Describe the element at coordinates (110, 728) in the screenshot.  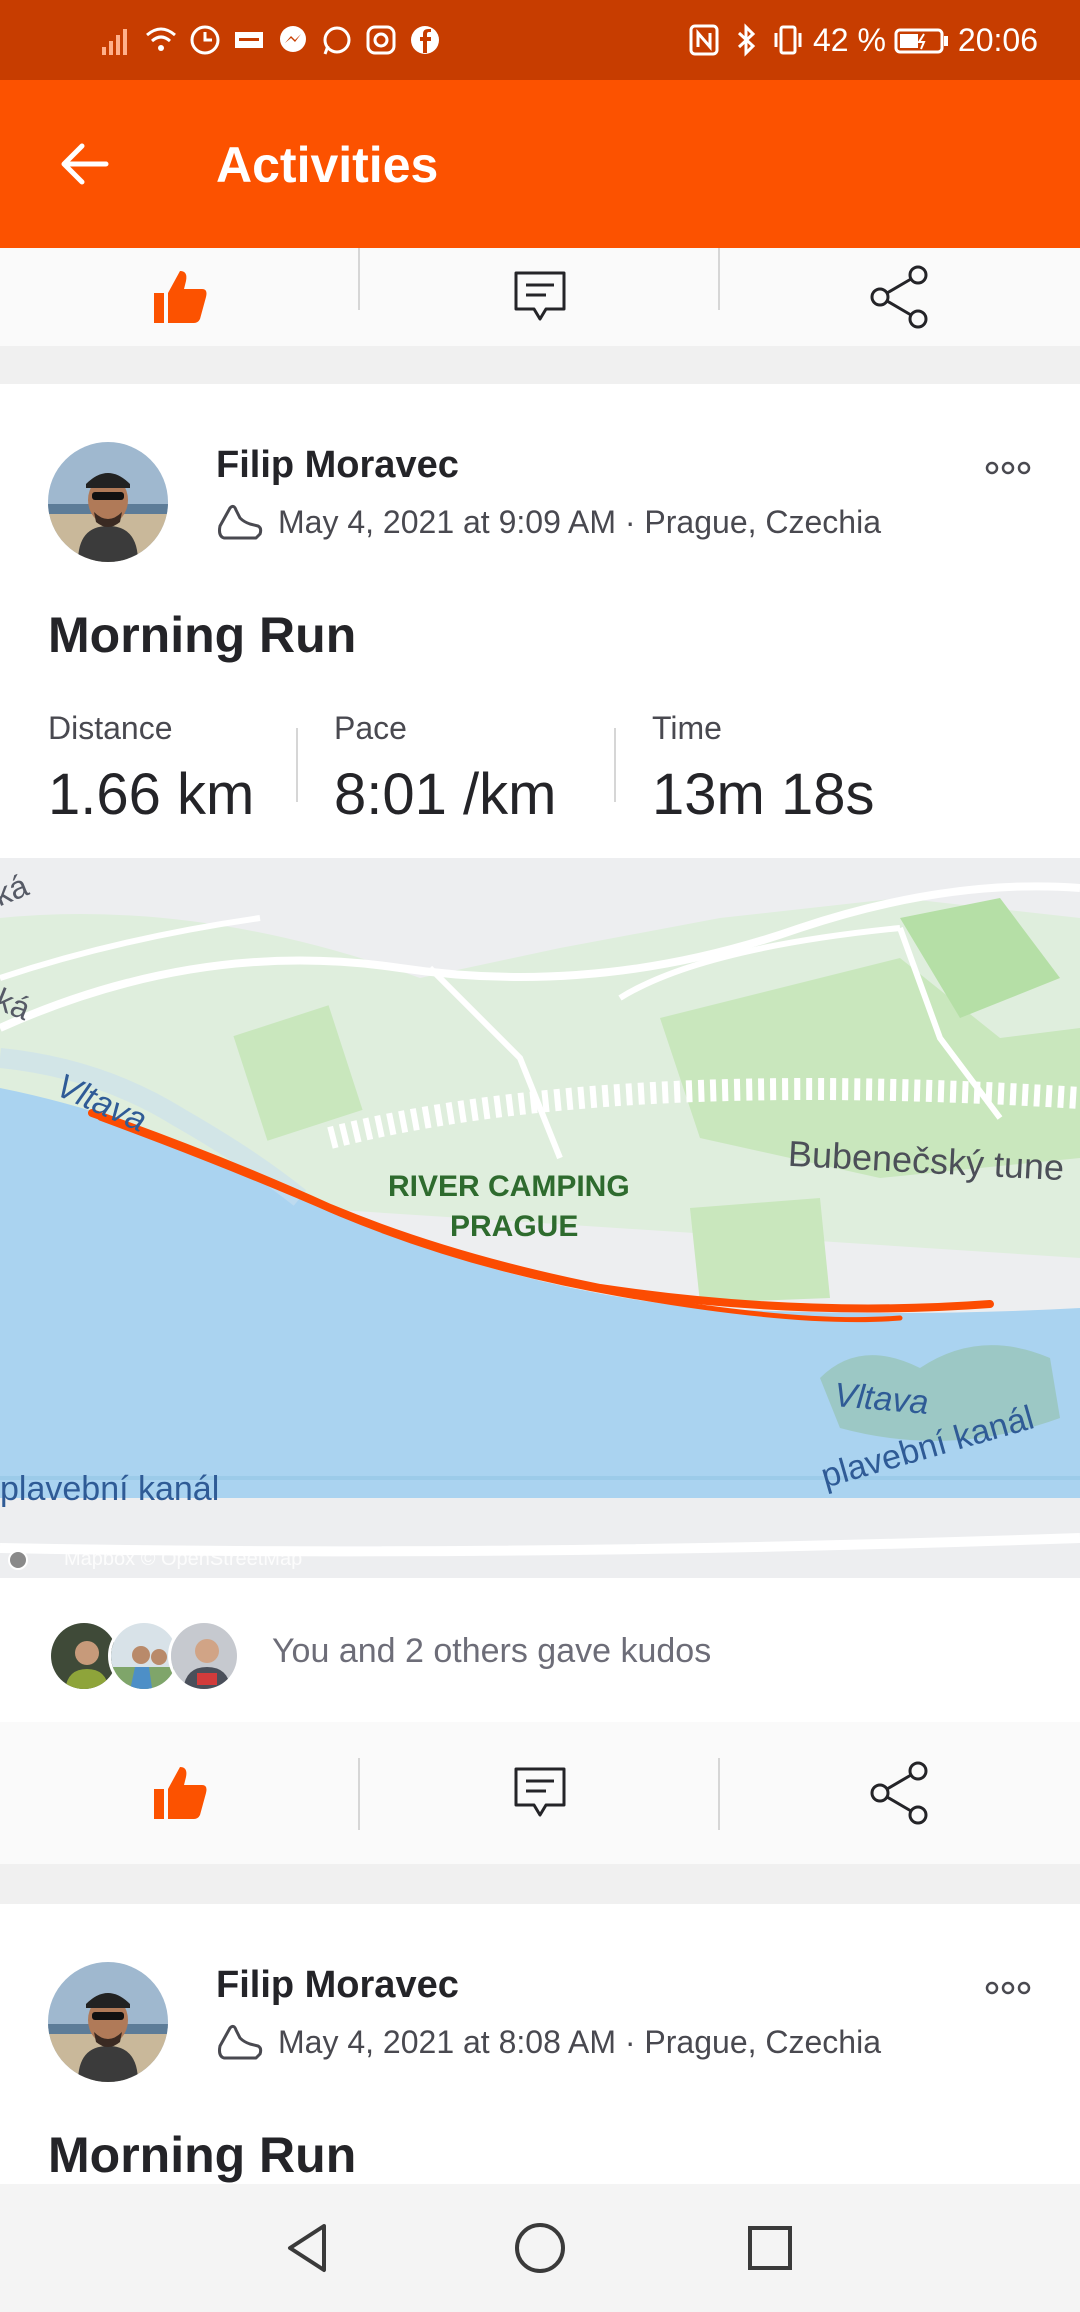
I see `stat-label: Distance` at that location.